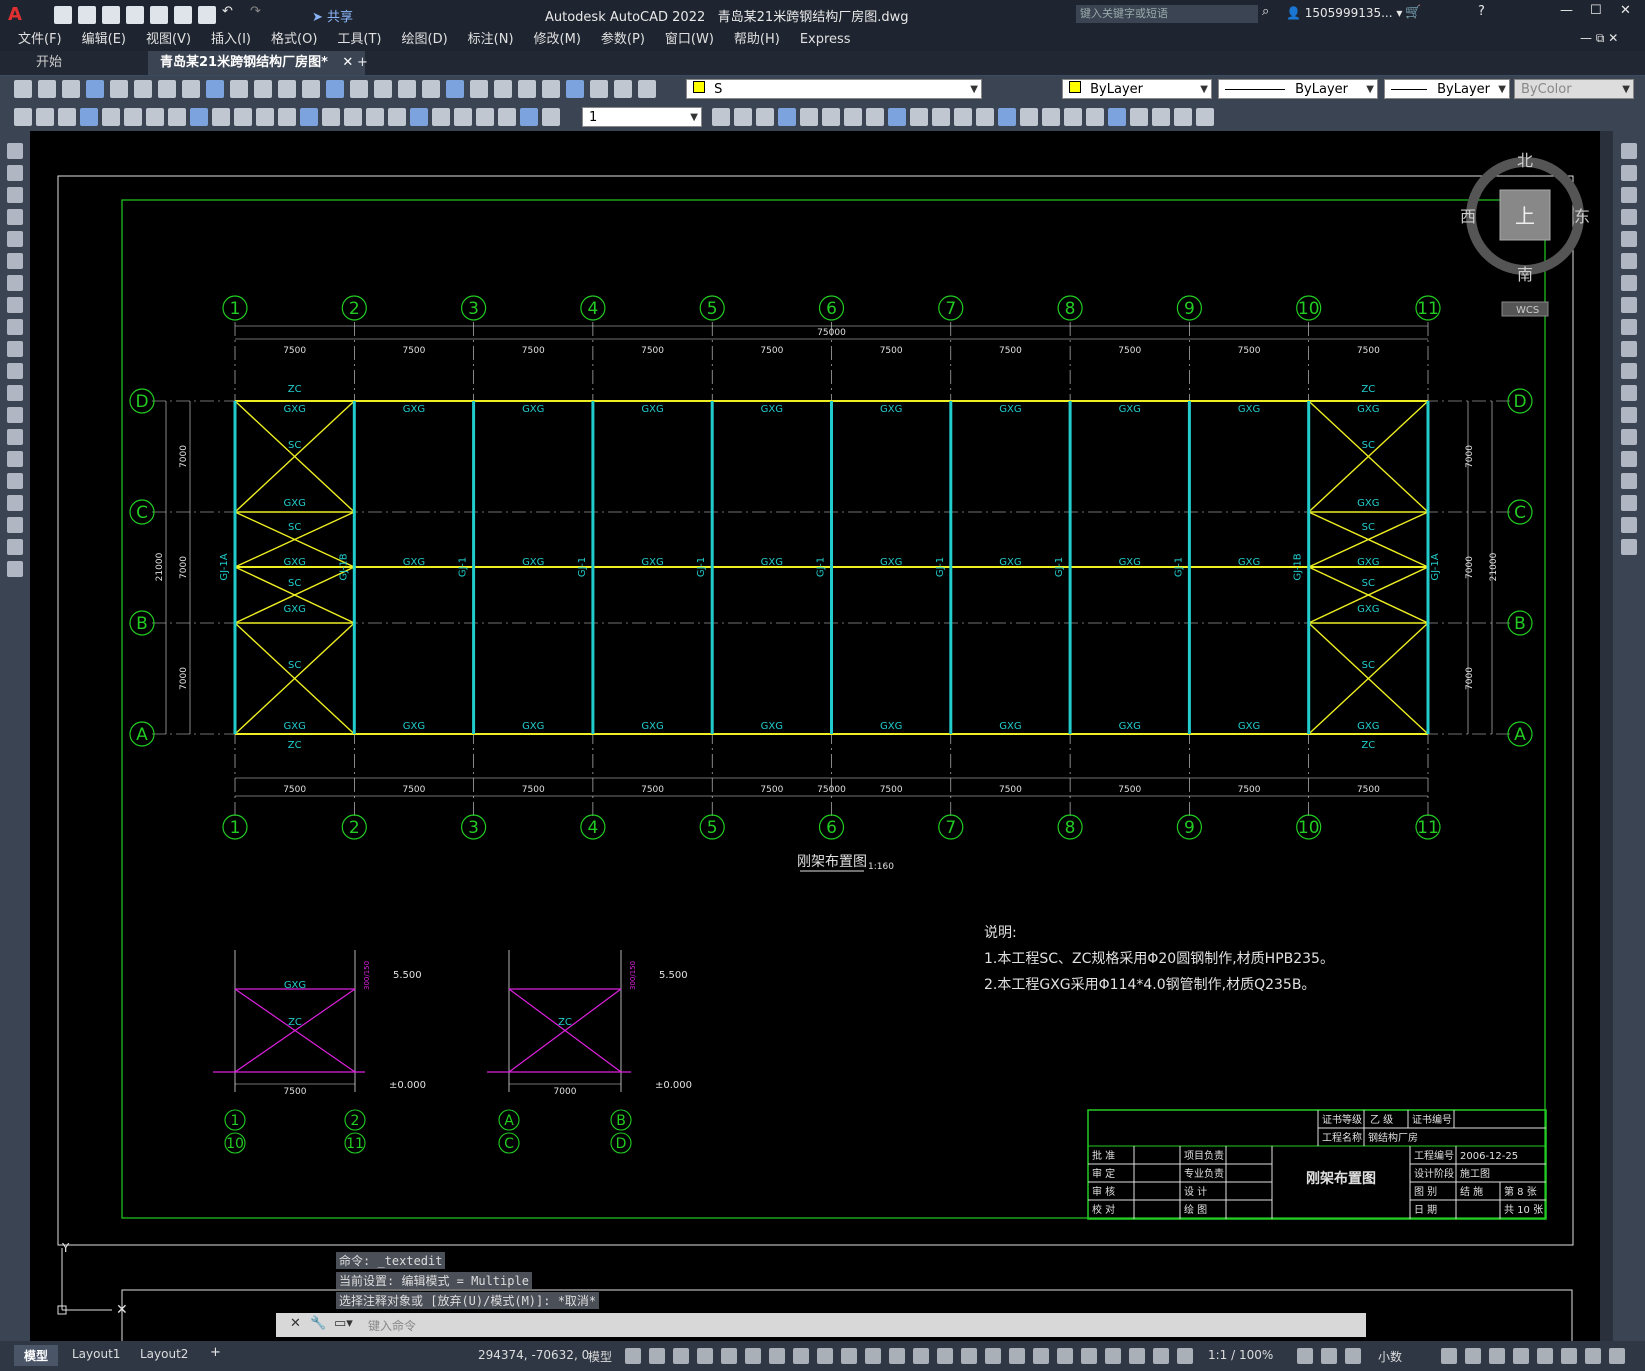 The height and width of the screenshot is (1371, 1645). What do you see at coordinates (1167, 14) in the screenshot?
I see `search-box: 键入关键字或短语` at bounding box center [1167, 14].